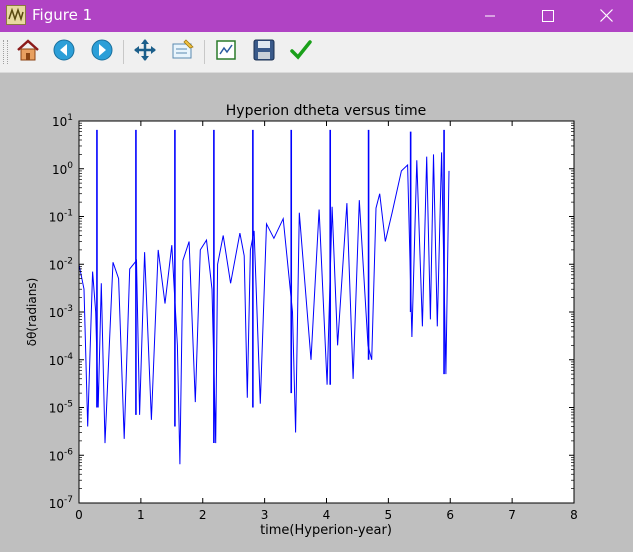  I want to click on back-arrow-icon, so click(64, 52).